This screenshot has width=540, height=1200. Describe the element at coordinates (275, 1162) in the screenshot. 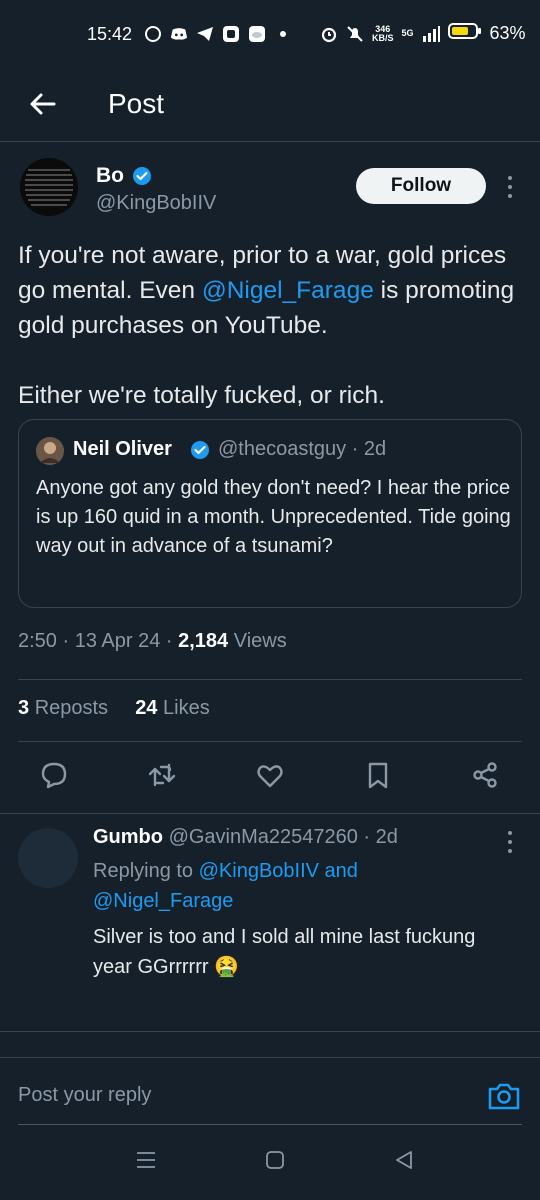

I see `home-nav-icon` at that location.